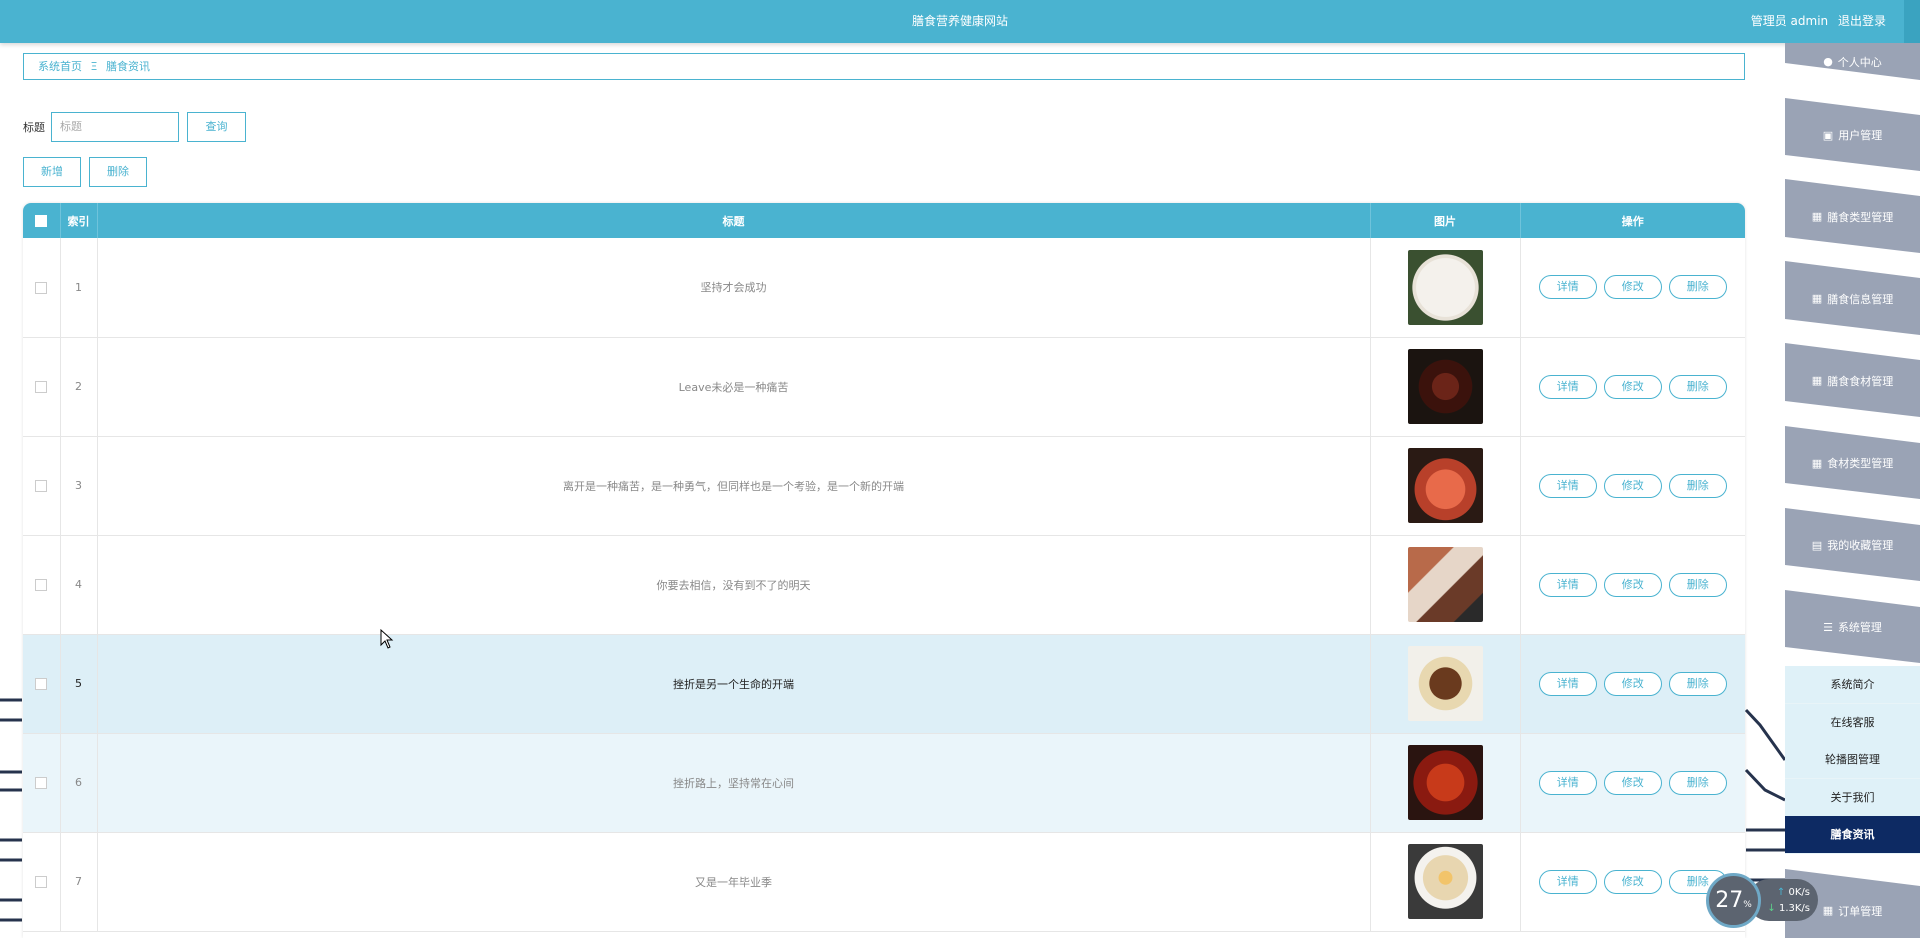 The width and height of the screenshot is (1920, 938). What do you see at coordinates (1852, 380) in the screenshot?
I see `sidebar-item-5: ▦ 膳食食材管理` at bounding box center [1852, 380].